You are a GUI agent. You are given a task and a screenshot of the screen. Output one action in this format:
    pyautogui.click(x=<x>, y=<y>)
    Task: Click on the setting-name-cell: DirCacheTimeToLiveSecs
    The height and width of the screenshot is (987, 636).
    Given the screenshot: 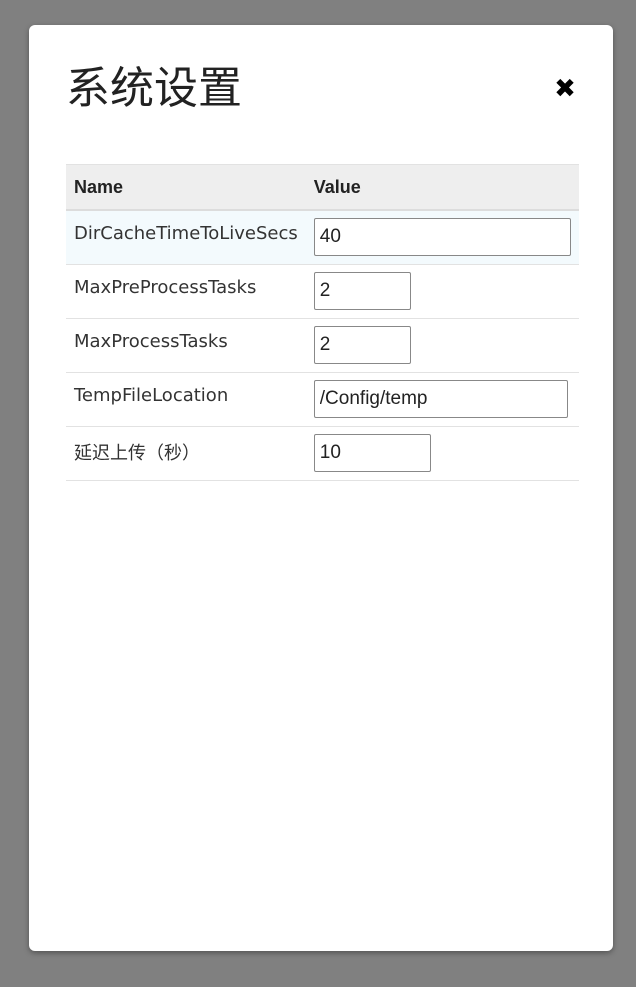 What is the action you would take?
    pyautogui.click(x=186, y=237)
    